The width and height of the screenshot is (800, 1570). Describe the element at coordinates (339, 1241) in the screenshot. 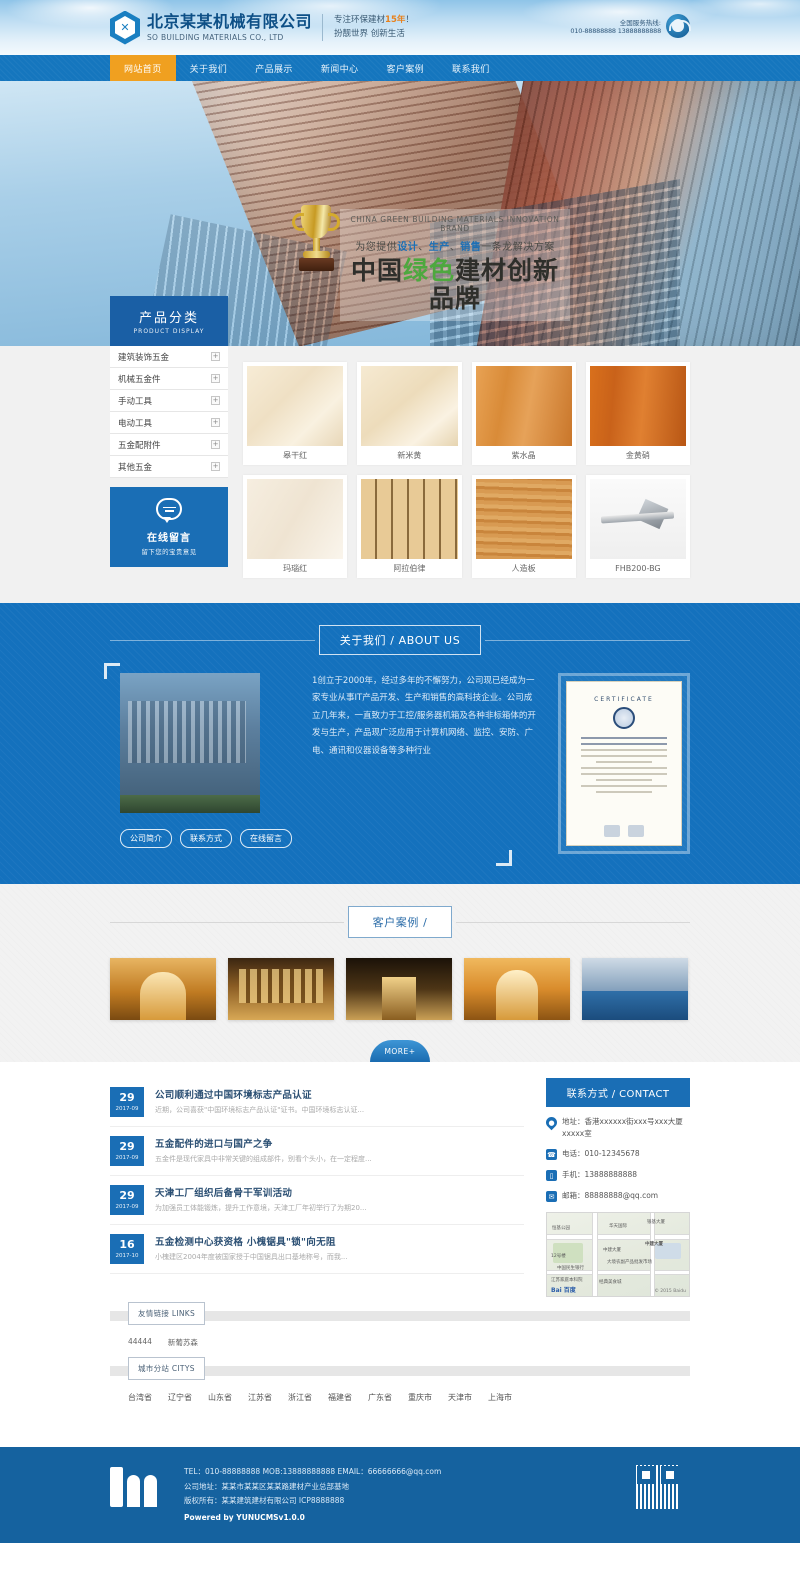

I see `news-title: 五金检测中心获资格 小槐锯具"锁"向无阻` at that location.